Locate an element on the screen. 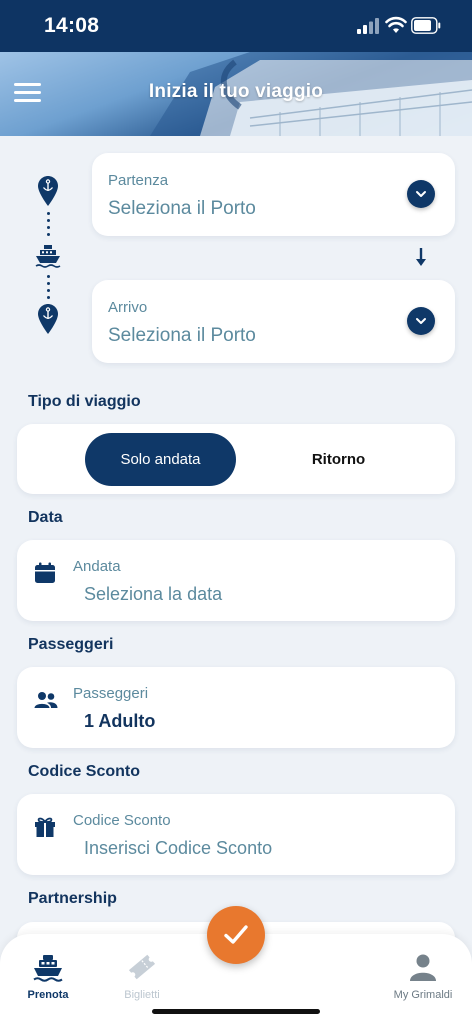 Image resolution: width=472 pixels, height=1024 pixels. status-bar: 14:08 is located at coordinates (236, 26).